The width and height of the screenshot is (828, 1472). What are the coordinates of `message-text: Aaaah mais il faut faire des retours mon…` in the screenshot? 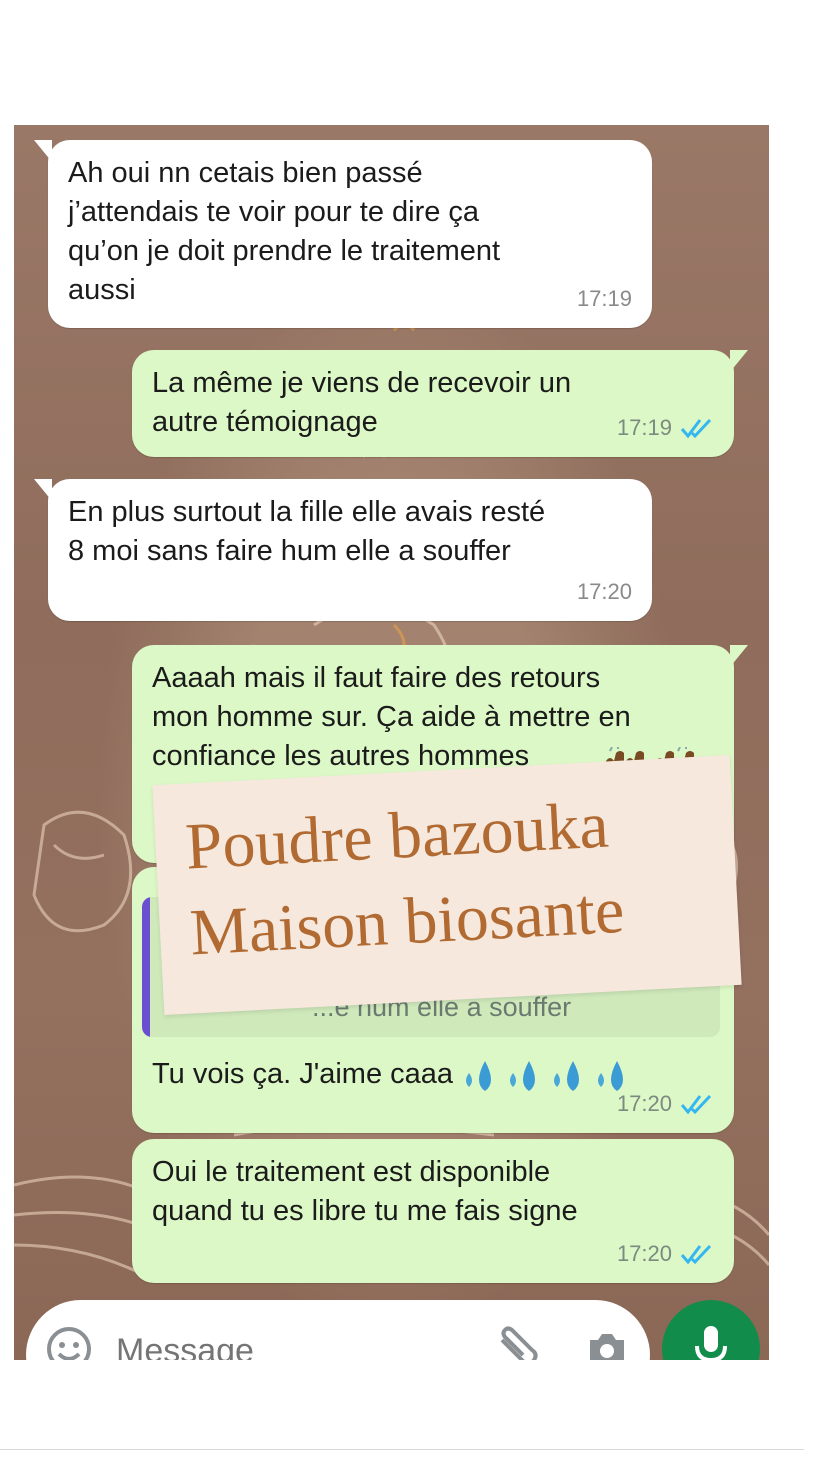 It's located at (391, 717).